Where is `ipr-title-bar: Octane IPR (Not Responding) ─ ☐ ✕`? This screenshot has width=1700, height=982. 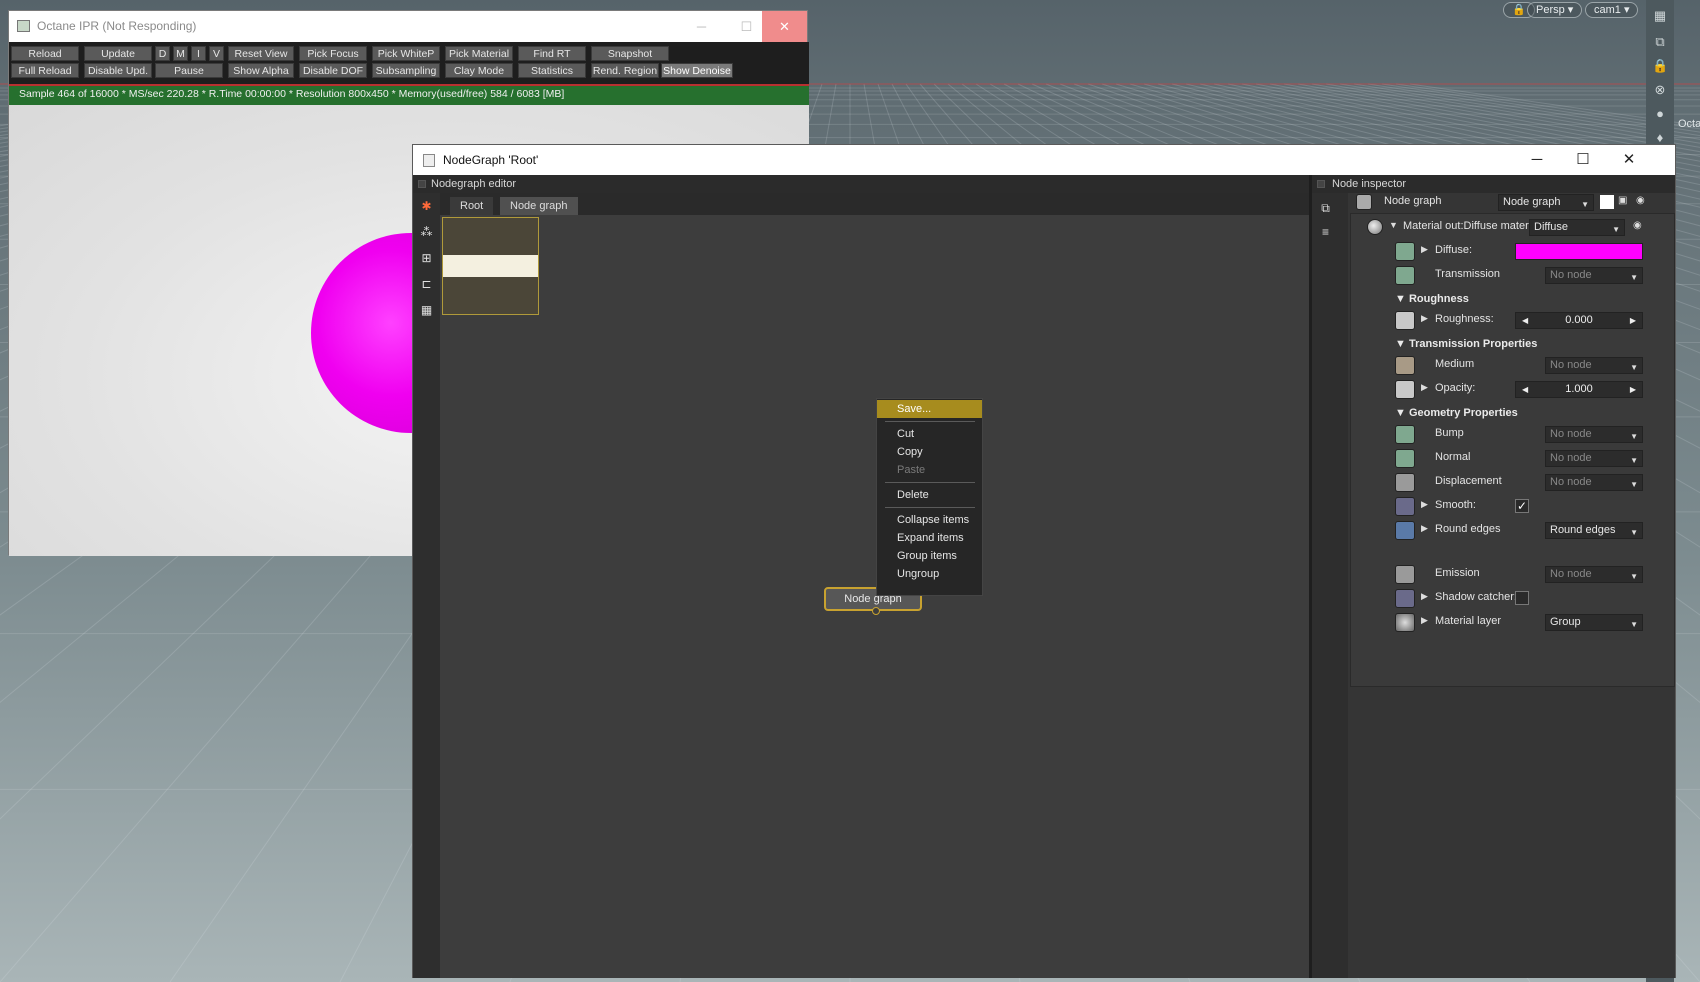
ipr-title-bar: Octane IPR (Not Responding) ─ ☐ ✕ is located at coordinates (408, 26).